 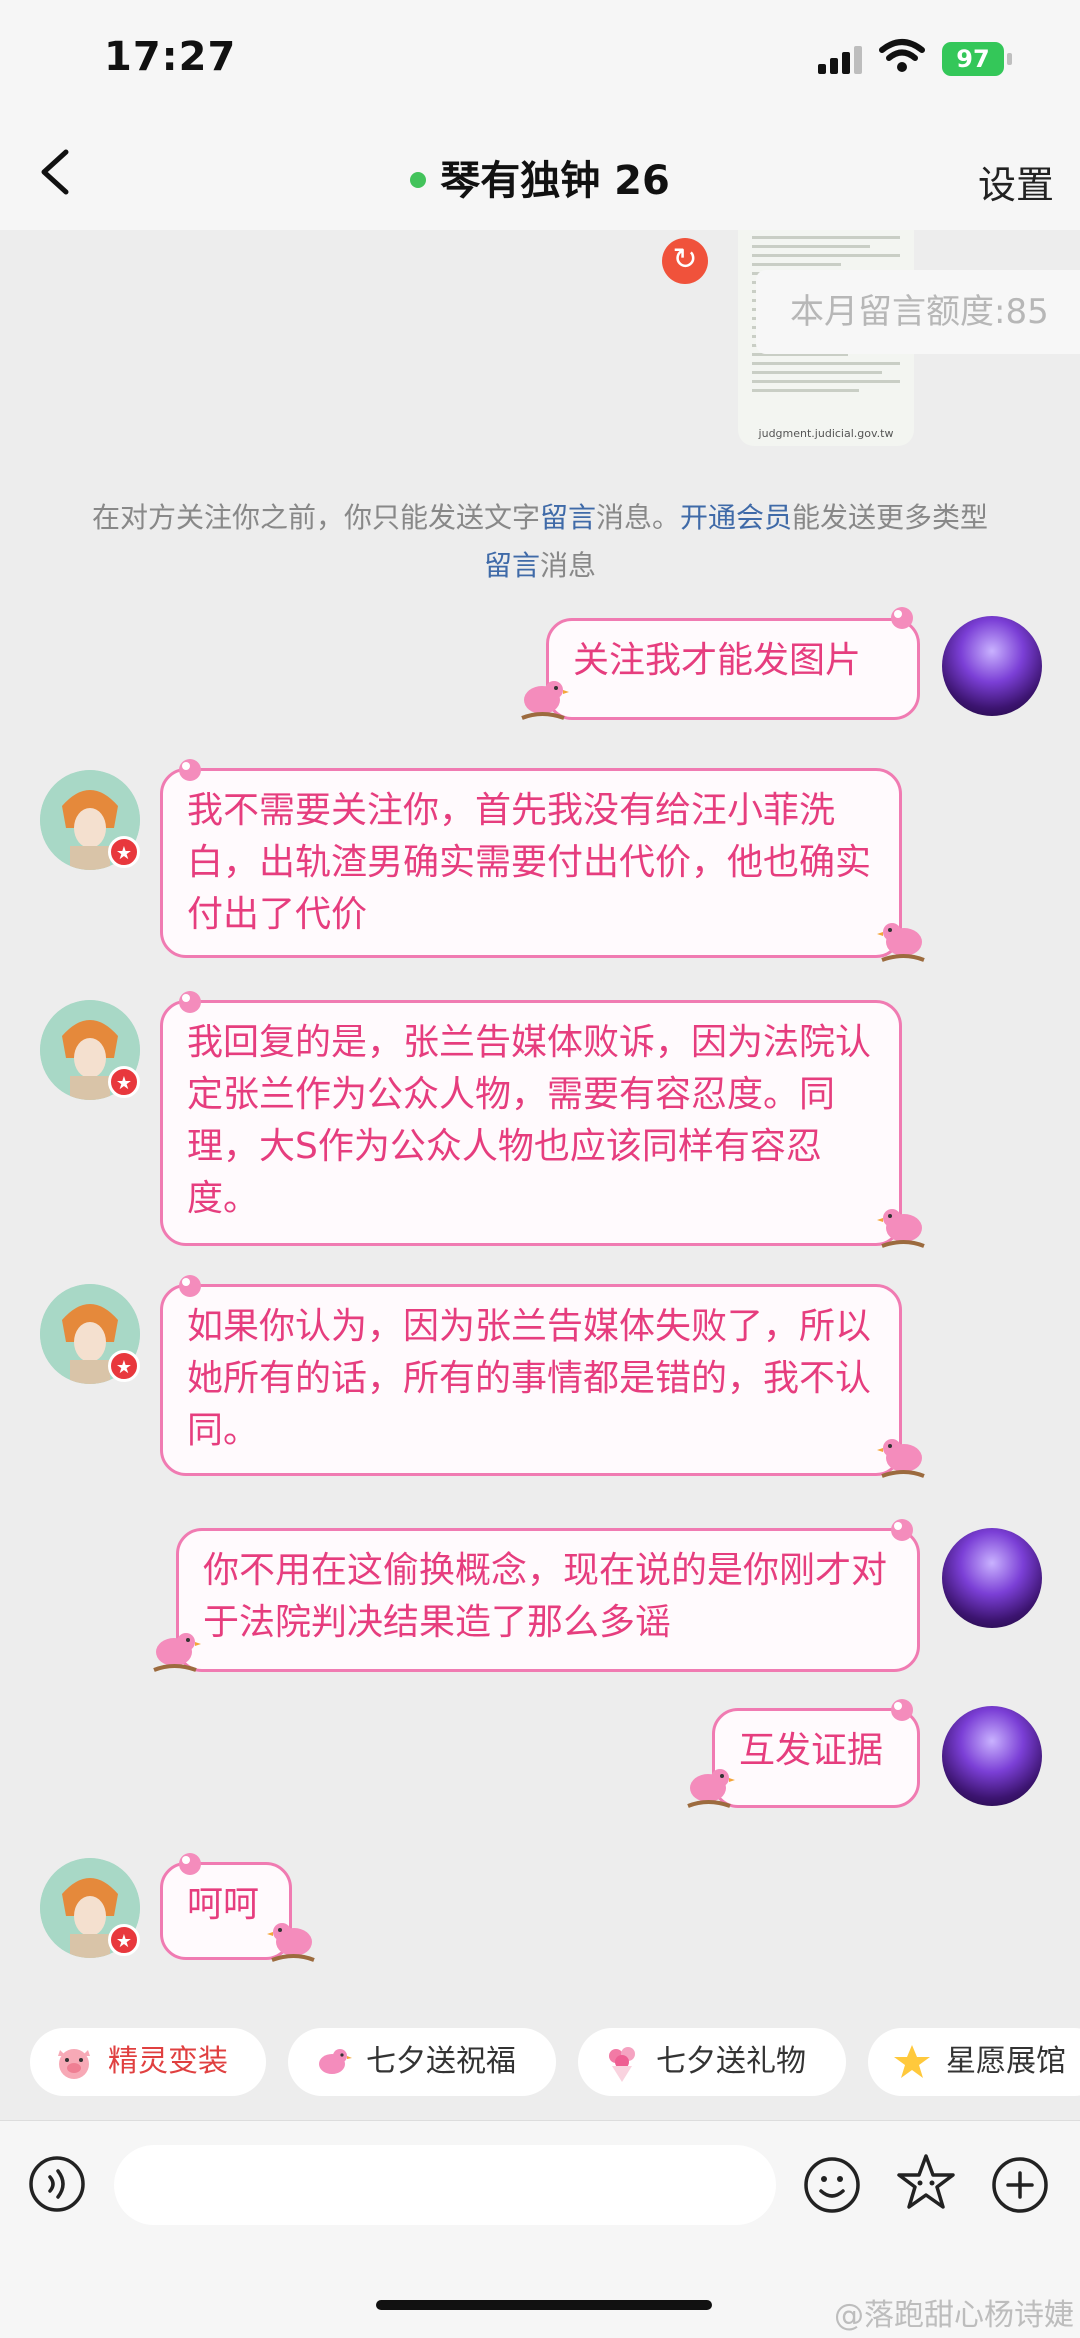 I want to click on message-text: 互发证据, so click(x=811, y=1750).